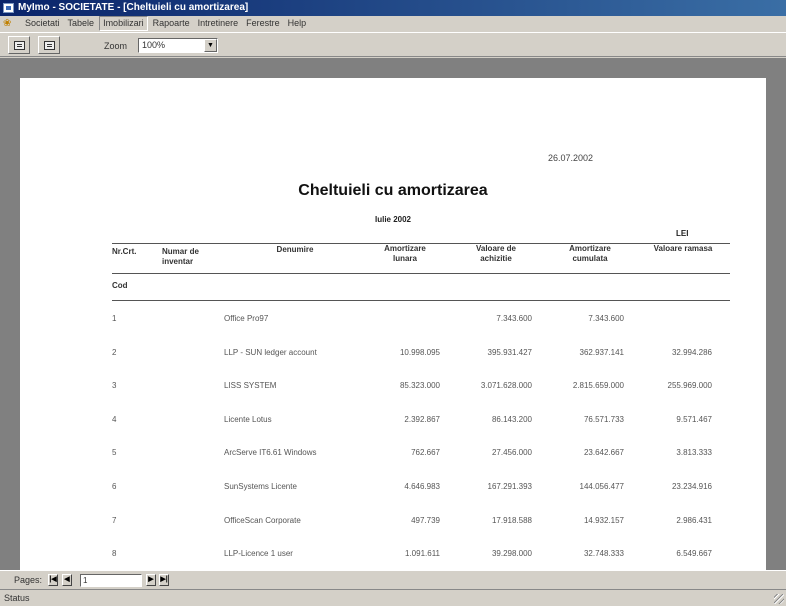 The image size is (786, 606). Describe the element at coordinates (603, 520) in the screenshot. I see `cell-amortizare-cumulata: 14.932.157` at that location.